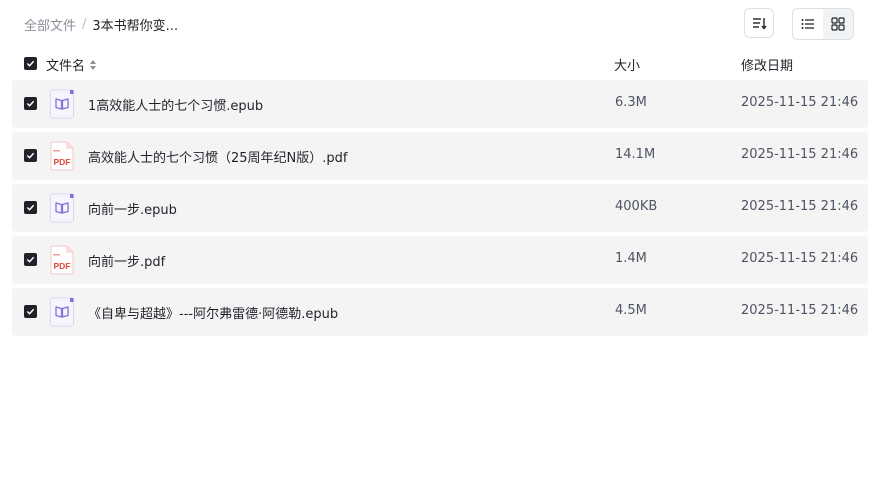  I want to click on file-size: 14.1M, so click(635, 154).